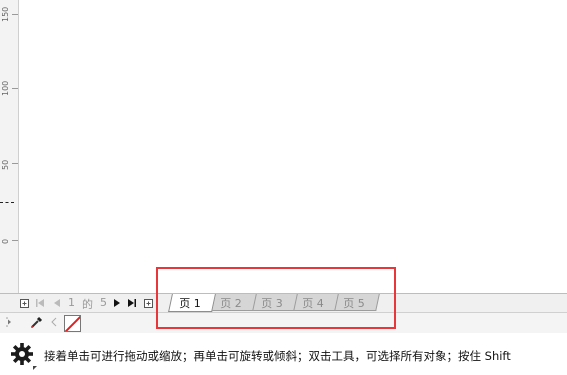  What do you see at coordinates (5, 88) in the screenshot?
I see `ruler-label-100: 100` at bounding box center [5, 88].